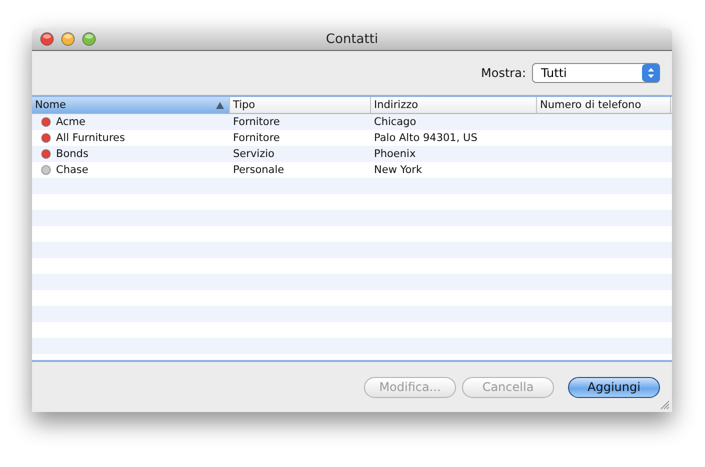 This screenshot has height=467, width=705. I want to click on column-header: Tipo, so click(300, 105).